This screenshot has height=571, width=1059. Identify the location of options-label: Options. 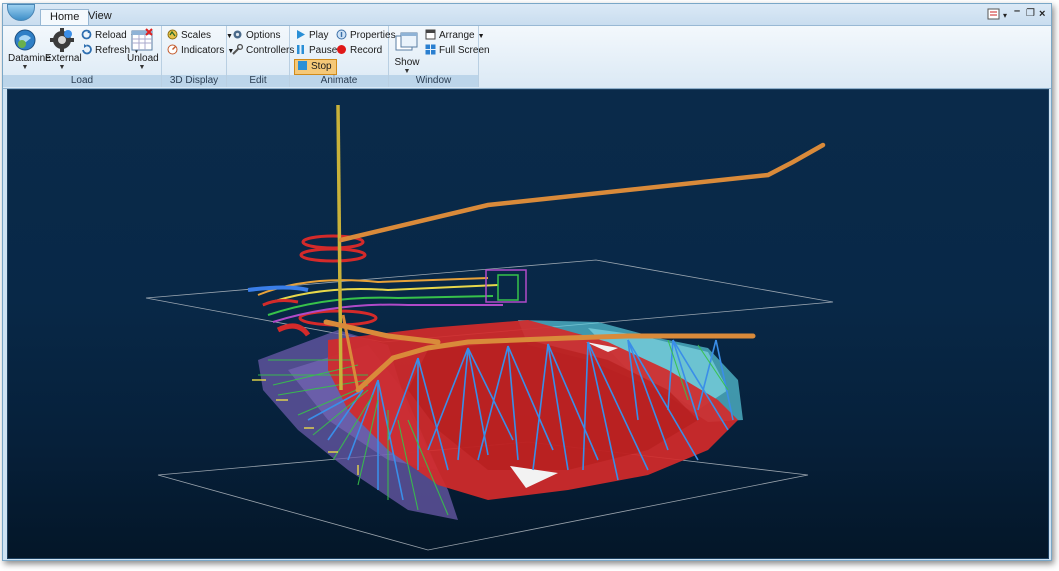
(263, 35).